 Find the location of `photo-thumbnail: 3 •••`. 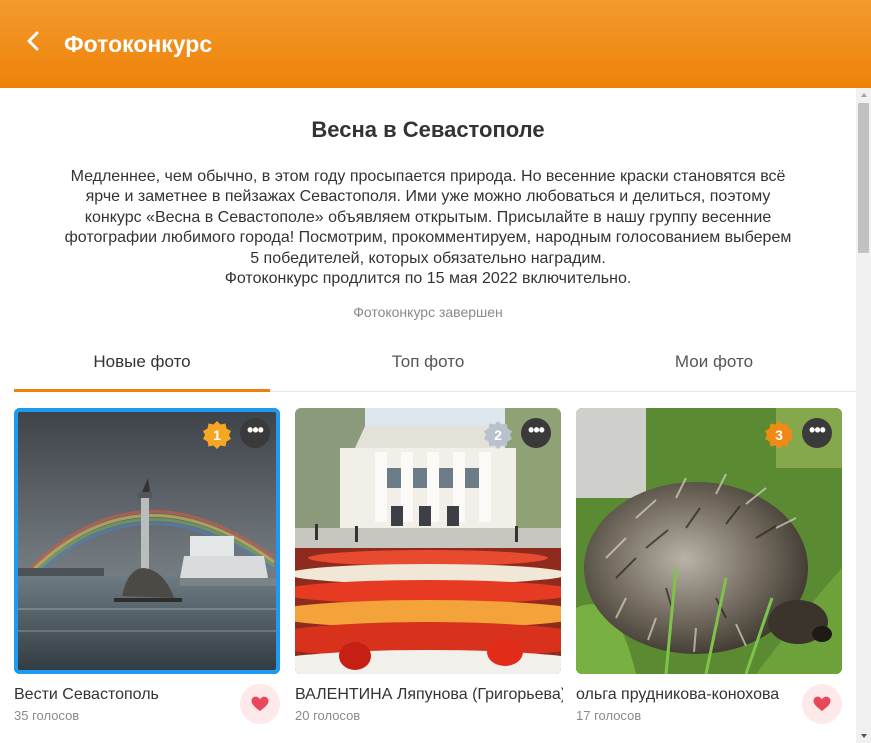

photo-thumbnail: 3 ••• is located at coordinates (709, 541).